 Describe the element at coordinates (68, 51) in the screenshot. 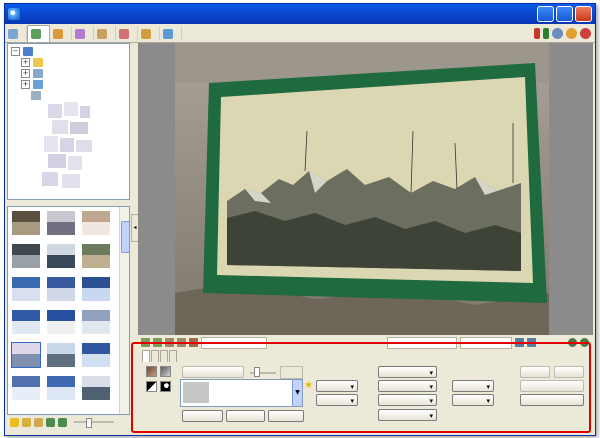

I see `tree-item-desktop: −` at that location.